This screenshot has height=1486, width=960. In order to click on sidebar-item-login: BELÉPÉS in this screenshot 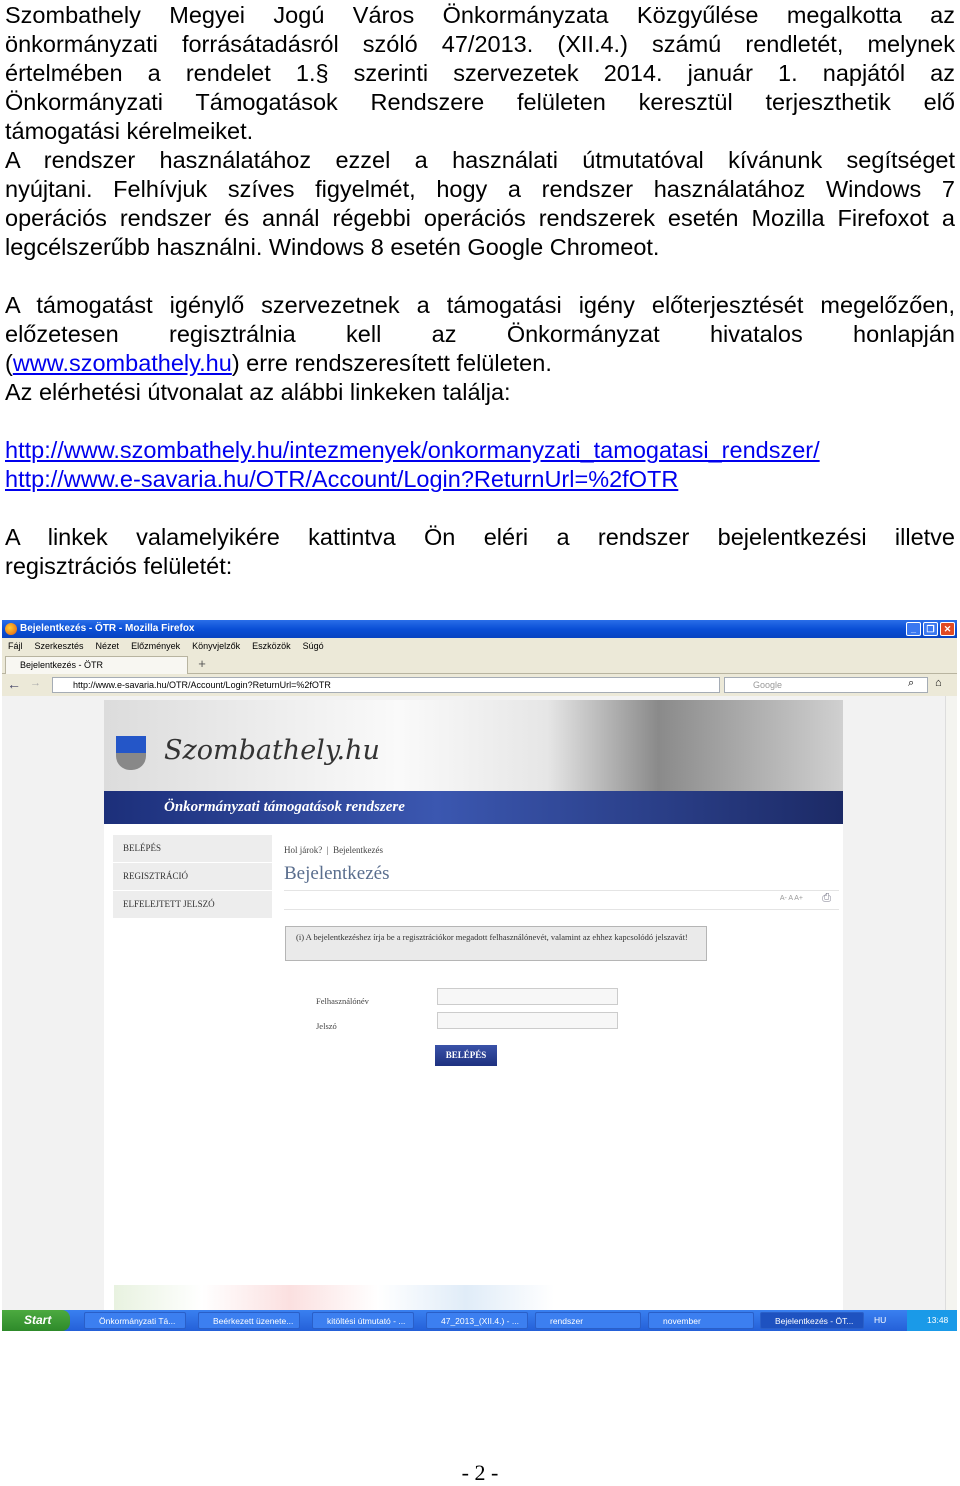, I will do `click(192, 848)`.